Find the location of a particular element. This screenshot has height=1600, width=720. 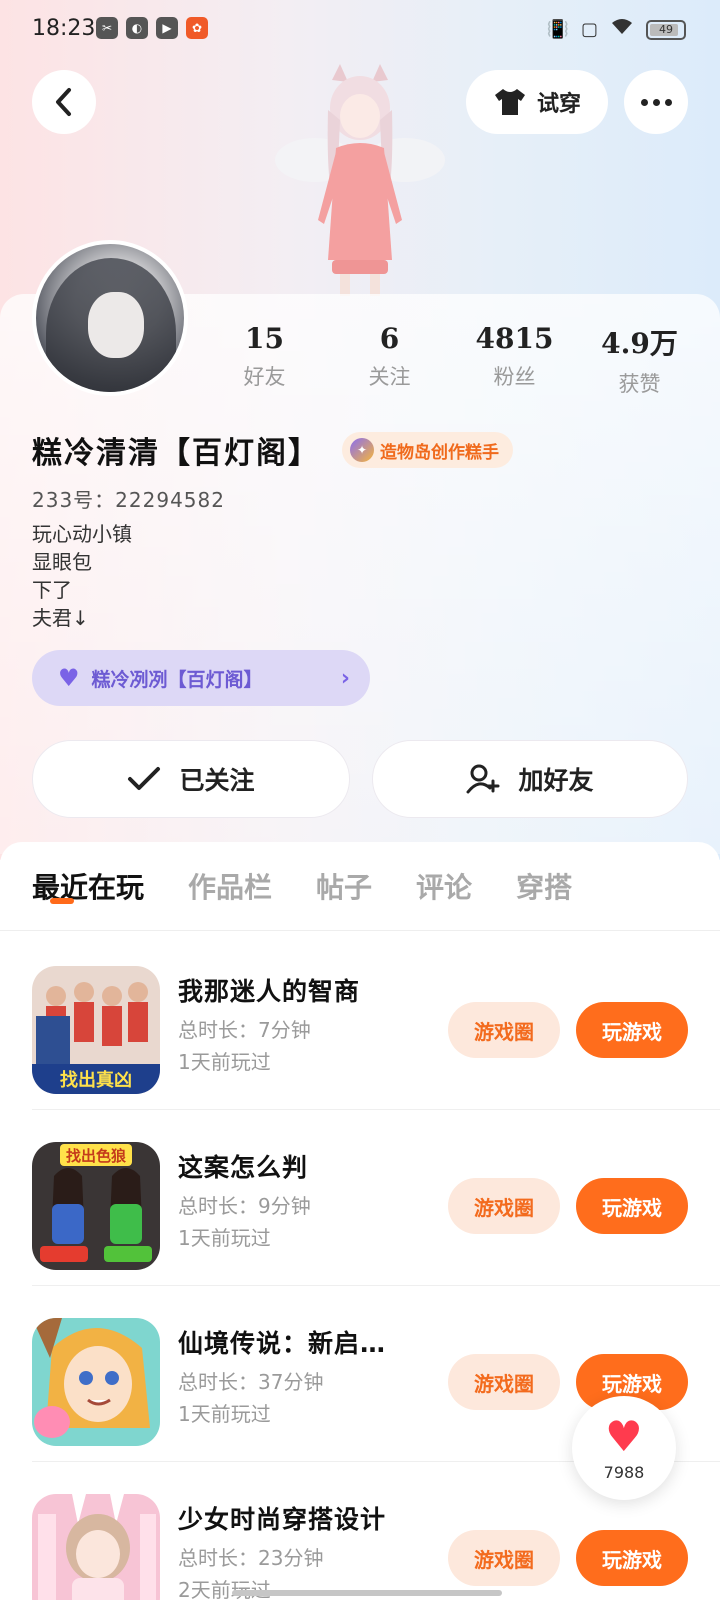

character-avatar-figure is located at coordinates (360, 180).